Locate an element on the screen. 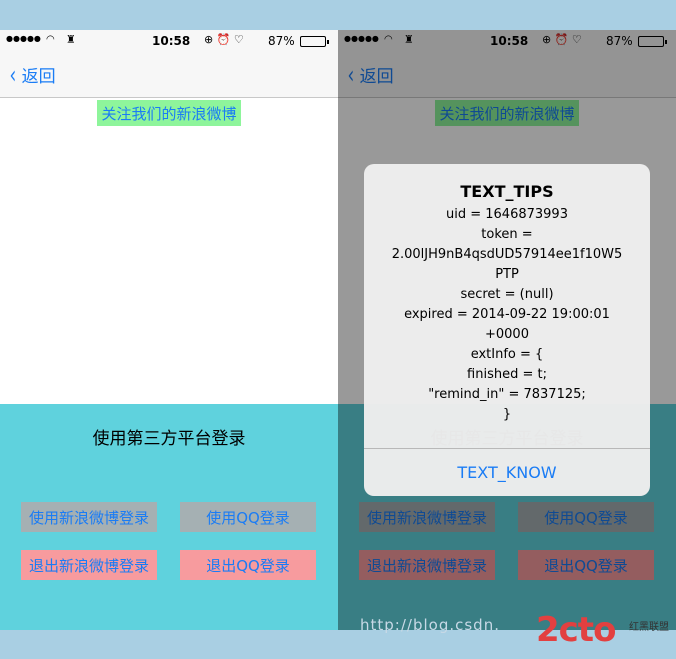  status-indicator-icons: ⊕ ⏰ ♡ is located at coordinates (224, 39).